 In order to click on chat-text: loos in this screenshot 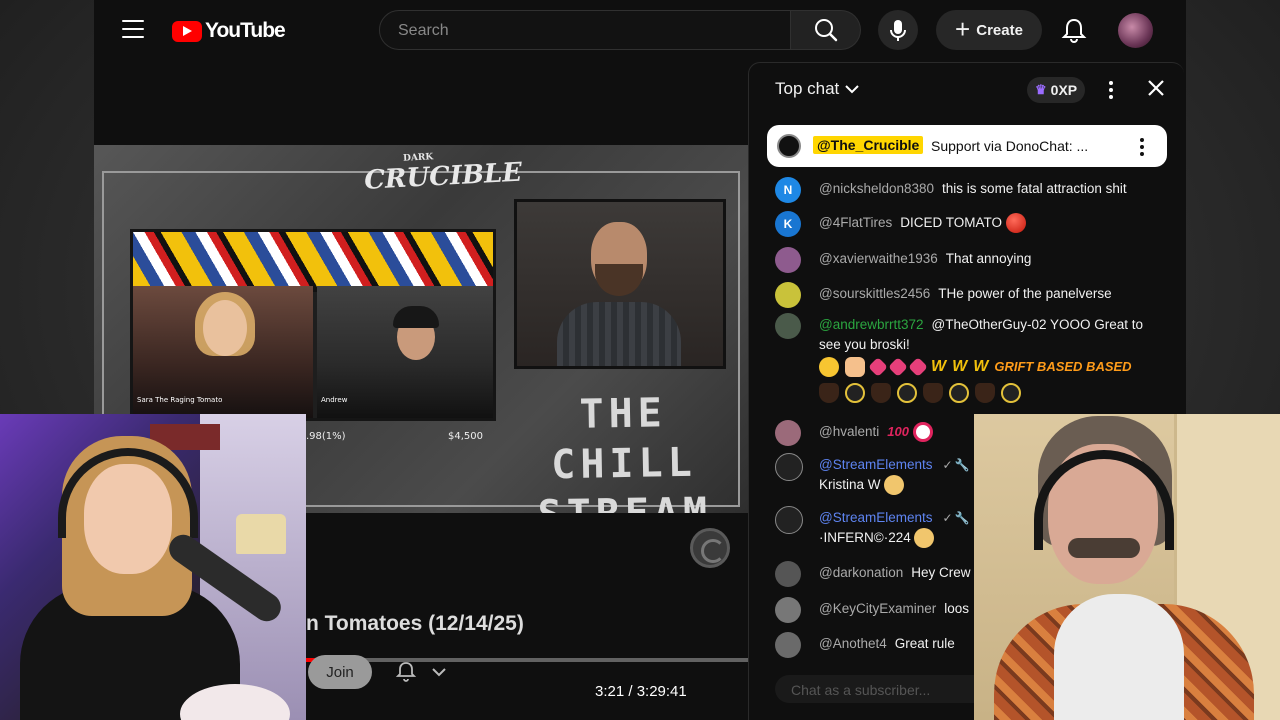, I will do `click(957, 608)`.